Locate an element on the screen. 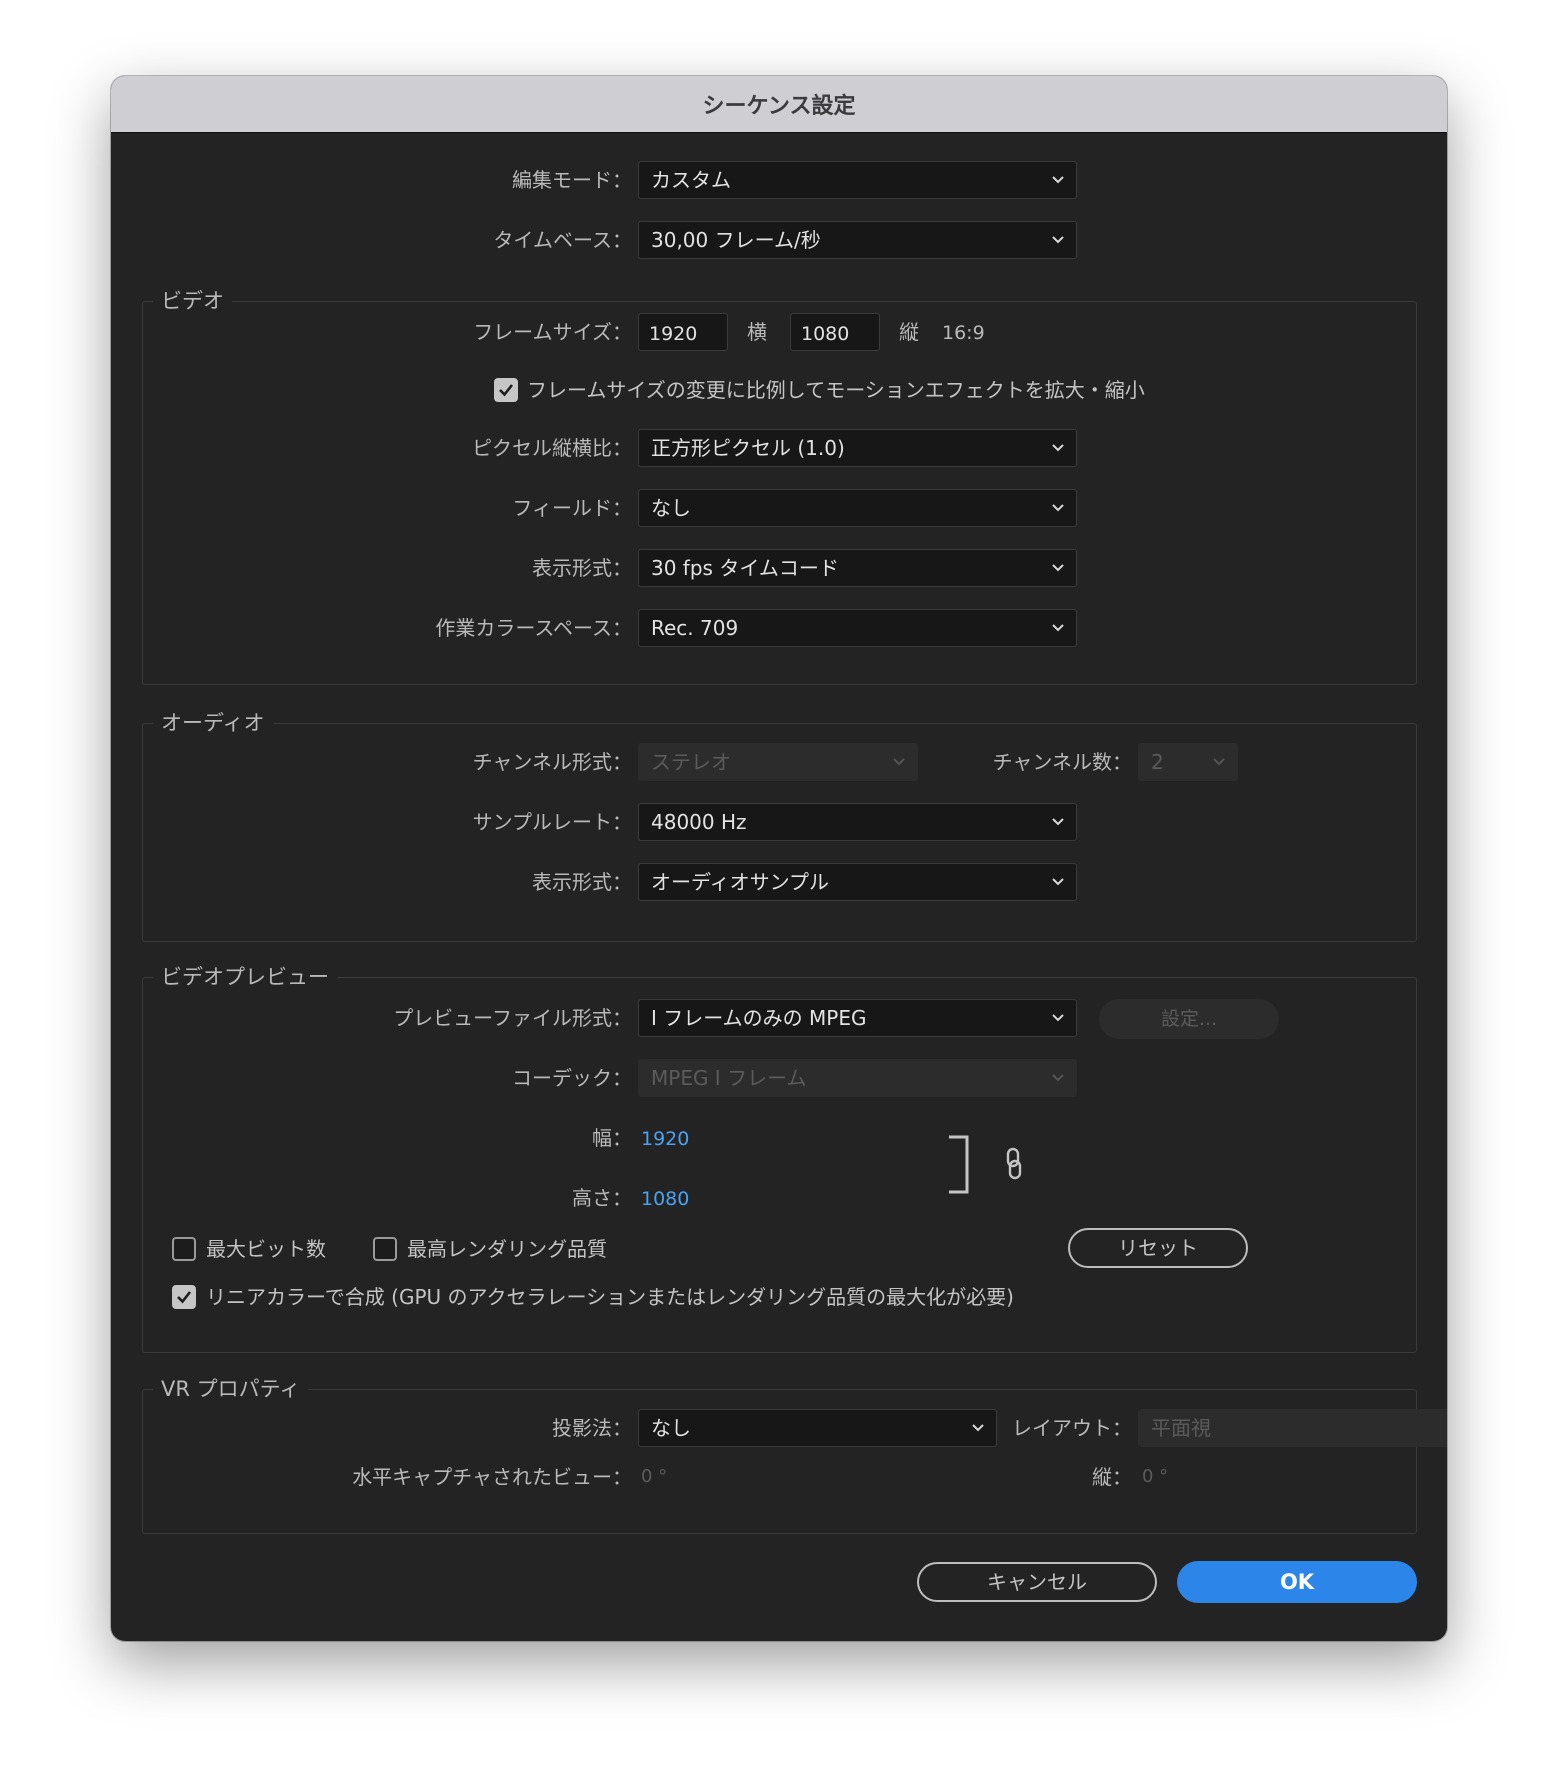  color-space-value: Rec. 709 is located at coordinates (695, 628).